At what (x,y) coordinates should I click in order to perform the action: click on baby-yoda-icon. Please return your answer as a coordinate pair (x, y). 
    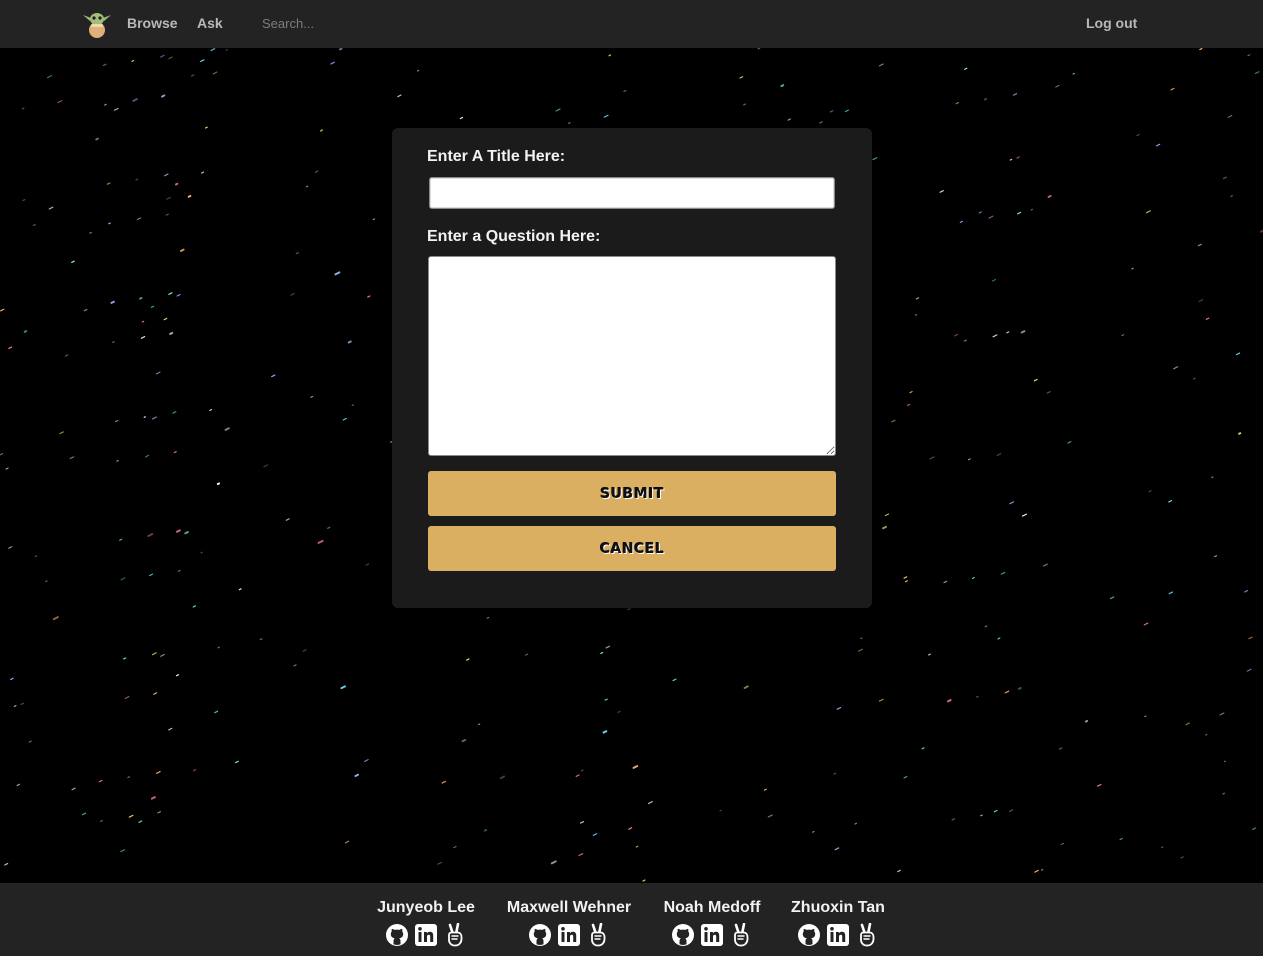
    Looking at the image, I should click on (97, 22).